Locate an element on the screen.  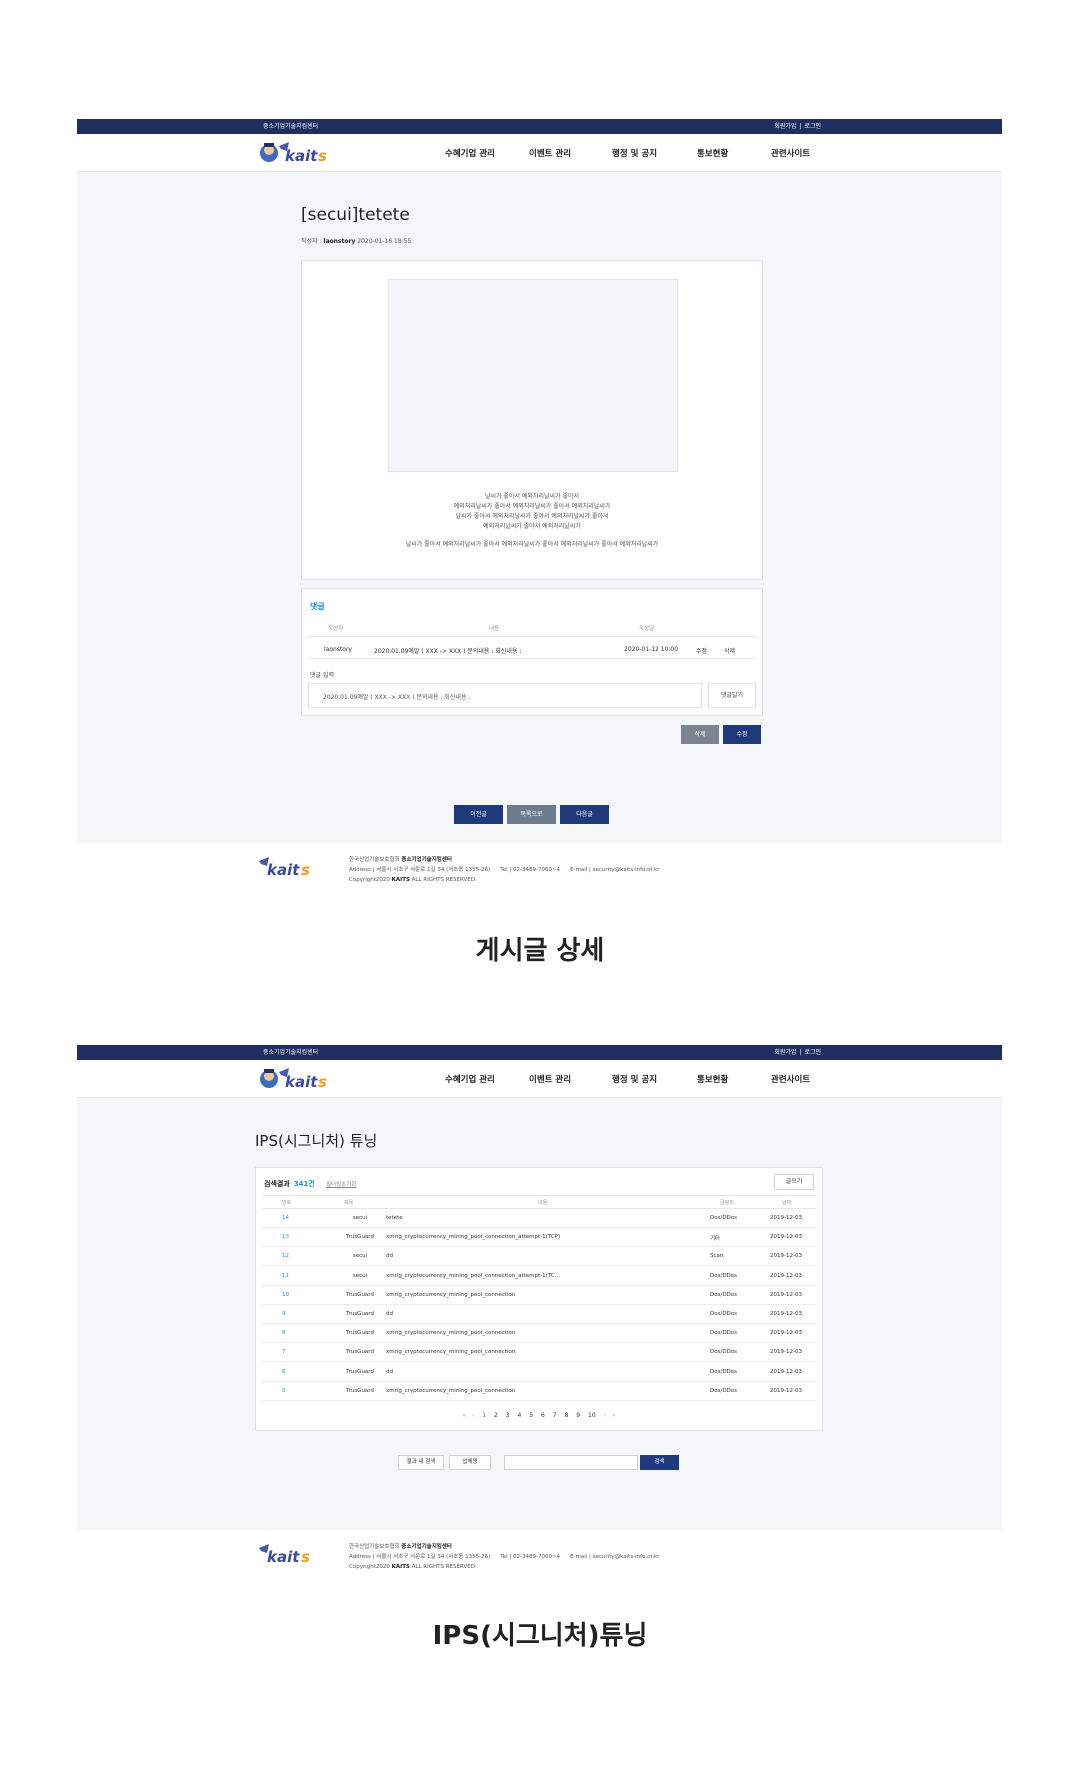
comment-delete-link: 삭제 is located at coordinates (729, 650).